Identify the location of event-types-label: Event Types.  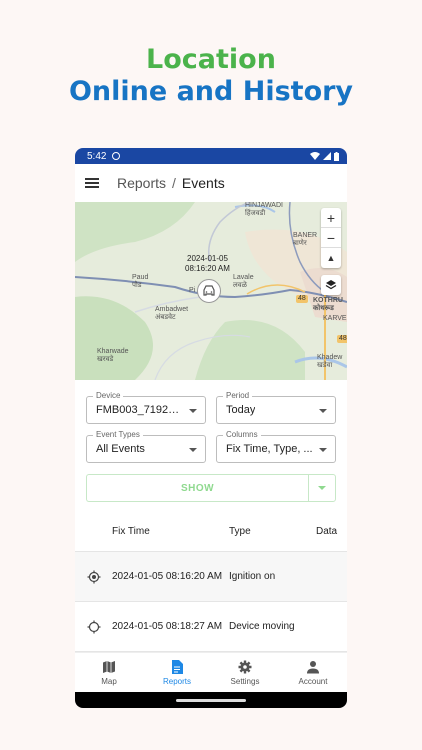
(118, 435).